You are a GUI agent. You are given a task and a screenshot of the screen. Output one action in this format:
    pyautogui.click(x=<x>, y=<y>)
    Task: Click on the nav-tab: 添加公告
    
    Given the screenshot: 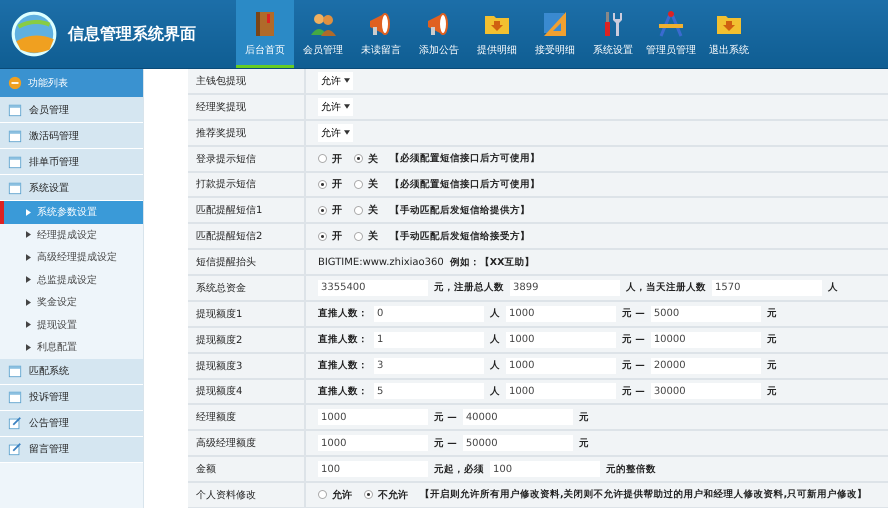 What is the action you would take?
    pyautogui.click(x=439, y=34)
    